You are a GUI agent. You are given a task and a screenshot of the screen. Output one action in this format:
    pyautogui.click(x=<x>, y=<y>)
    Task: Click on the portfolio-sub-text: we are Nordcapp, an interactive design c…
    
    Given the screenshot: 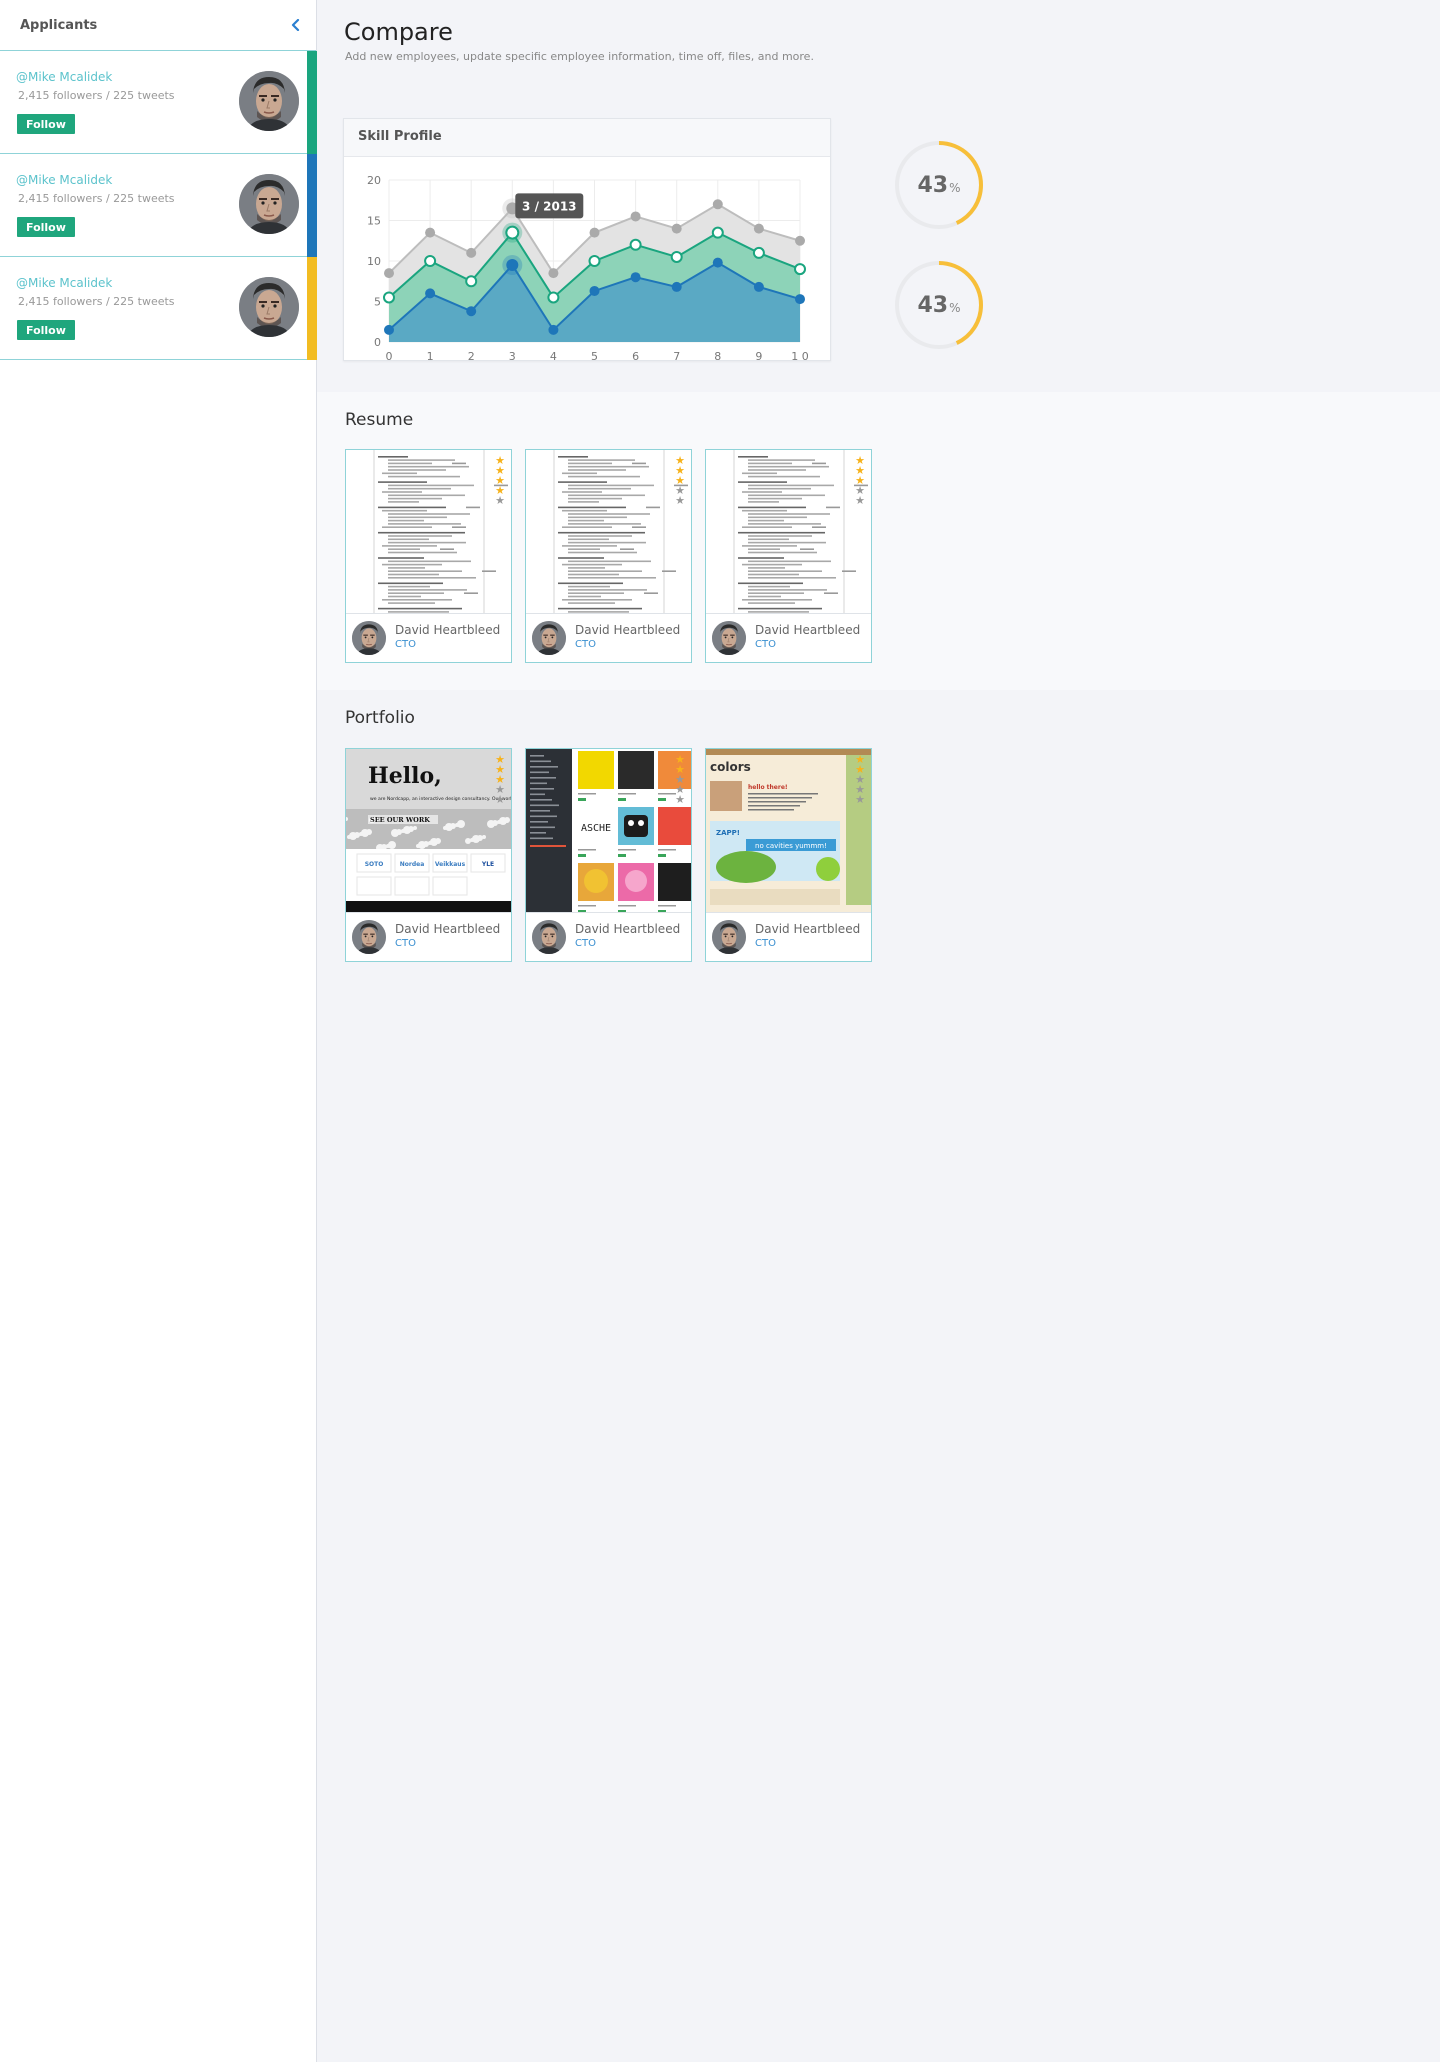 What is the action you would take?
    pyautogui.click(x=440, y=799)
    